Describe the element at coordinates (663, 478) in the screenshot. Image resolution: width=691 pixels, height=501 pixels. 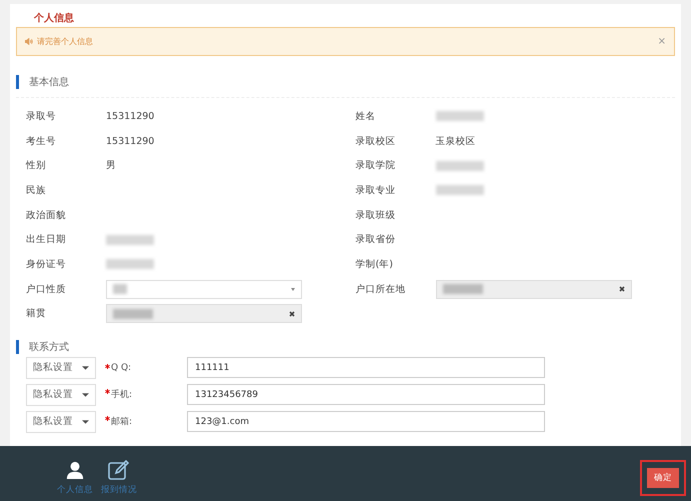
I see `confirm-button: 确定` at that location.